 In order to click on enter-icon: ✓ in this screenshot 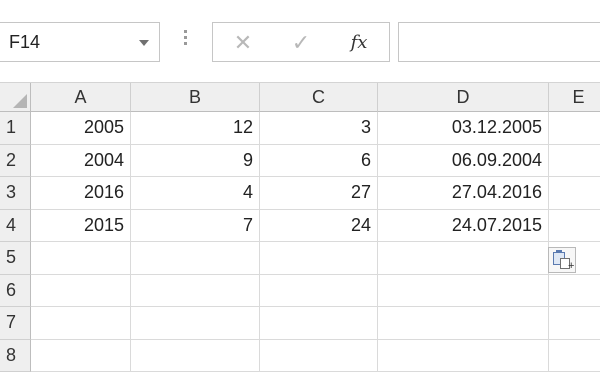, I will do `click(301, 43)`.